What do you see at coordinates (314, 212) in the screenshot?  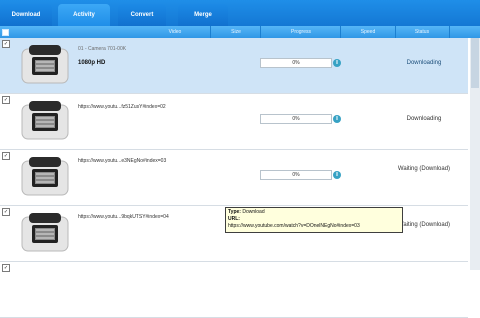 I see `tooltip-type-line: Type: Download` at bounding box center [314, 212].